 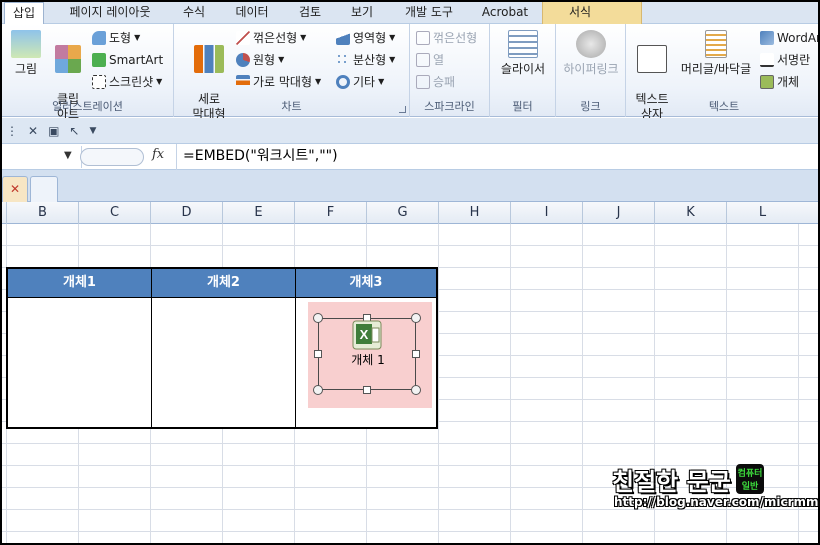 I want to click on column-header-k: K, so click(x=690, y=213).